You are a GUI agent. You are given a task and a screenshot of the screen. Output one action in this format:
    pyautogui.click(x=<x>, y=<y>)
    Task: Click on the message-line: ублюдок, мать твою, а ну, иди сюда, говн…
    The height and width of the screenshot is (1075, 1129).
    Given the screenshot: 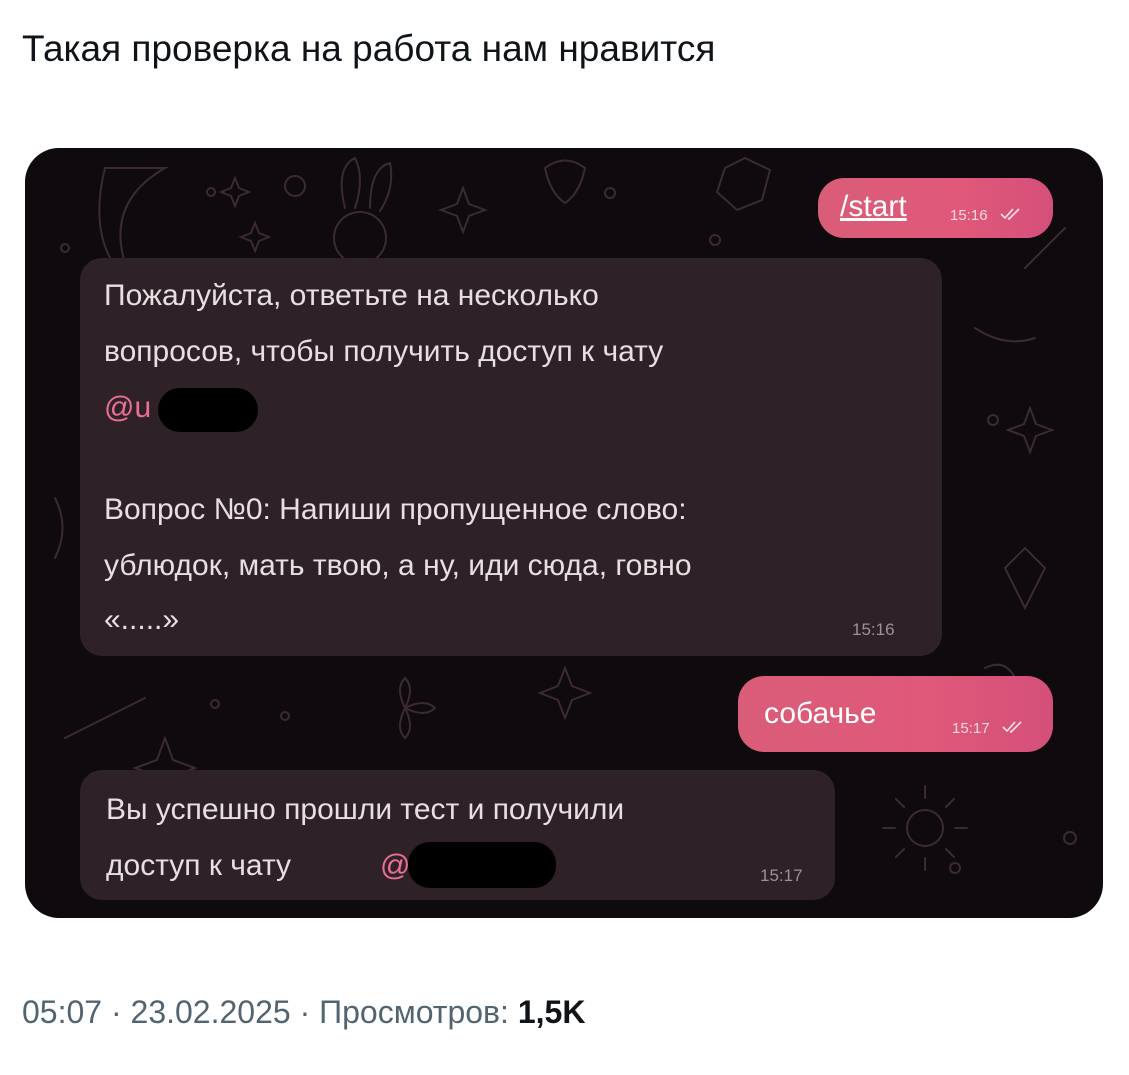 What is the action you would take?
    pyautogui.click(x=398, y=565)
    